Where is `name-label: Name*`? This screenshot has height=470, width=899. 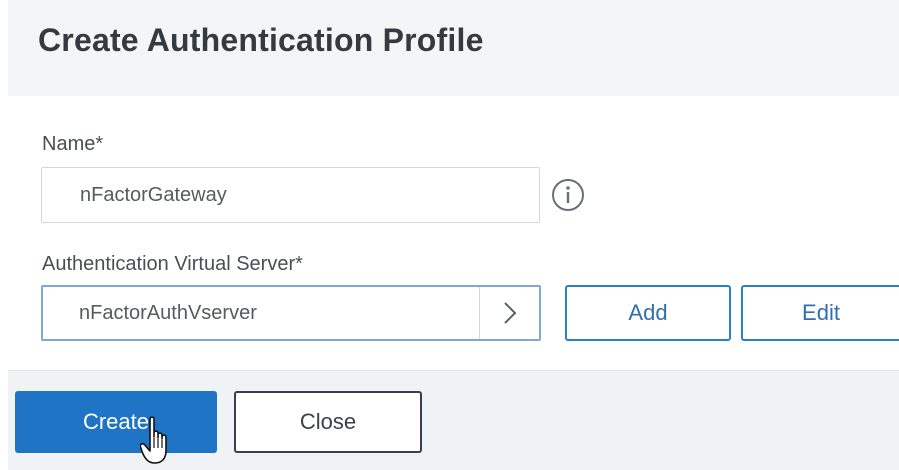
name-label: Name* is located at coordinates (73, 144).